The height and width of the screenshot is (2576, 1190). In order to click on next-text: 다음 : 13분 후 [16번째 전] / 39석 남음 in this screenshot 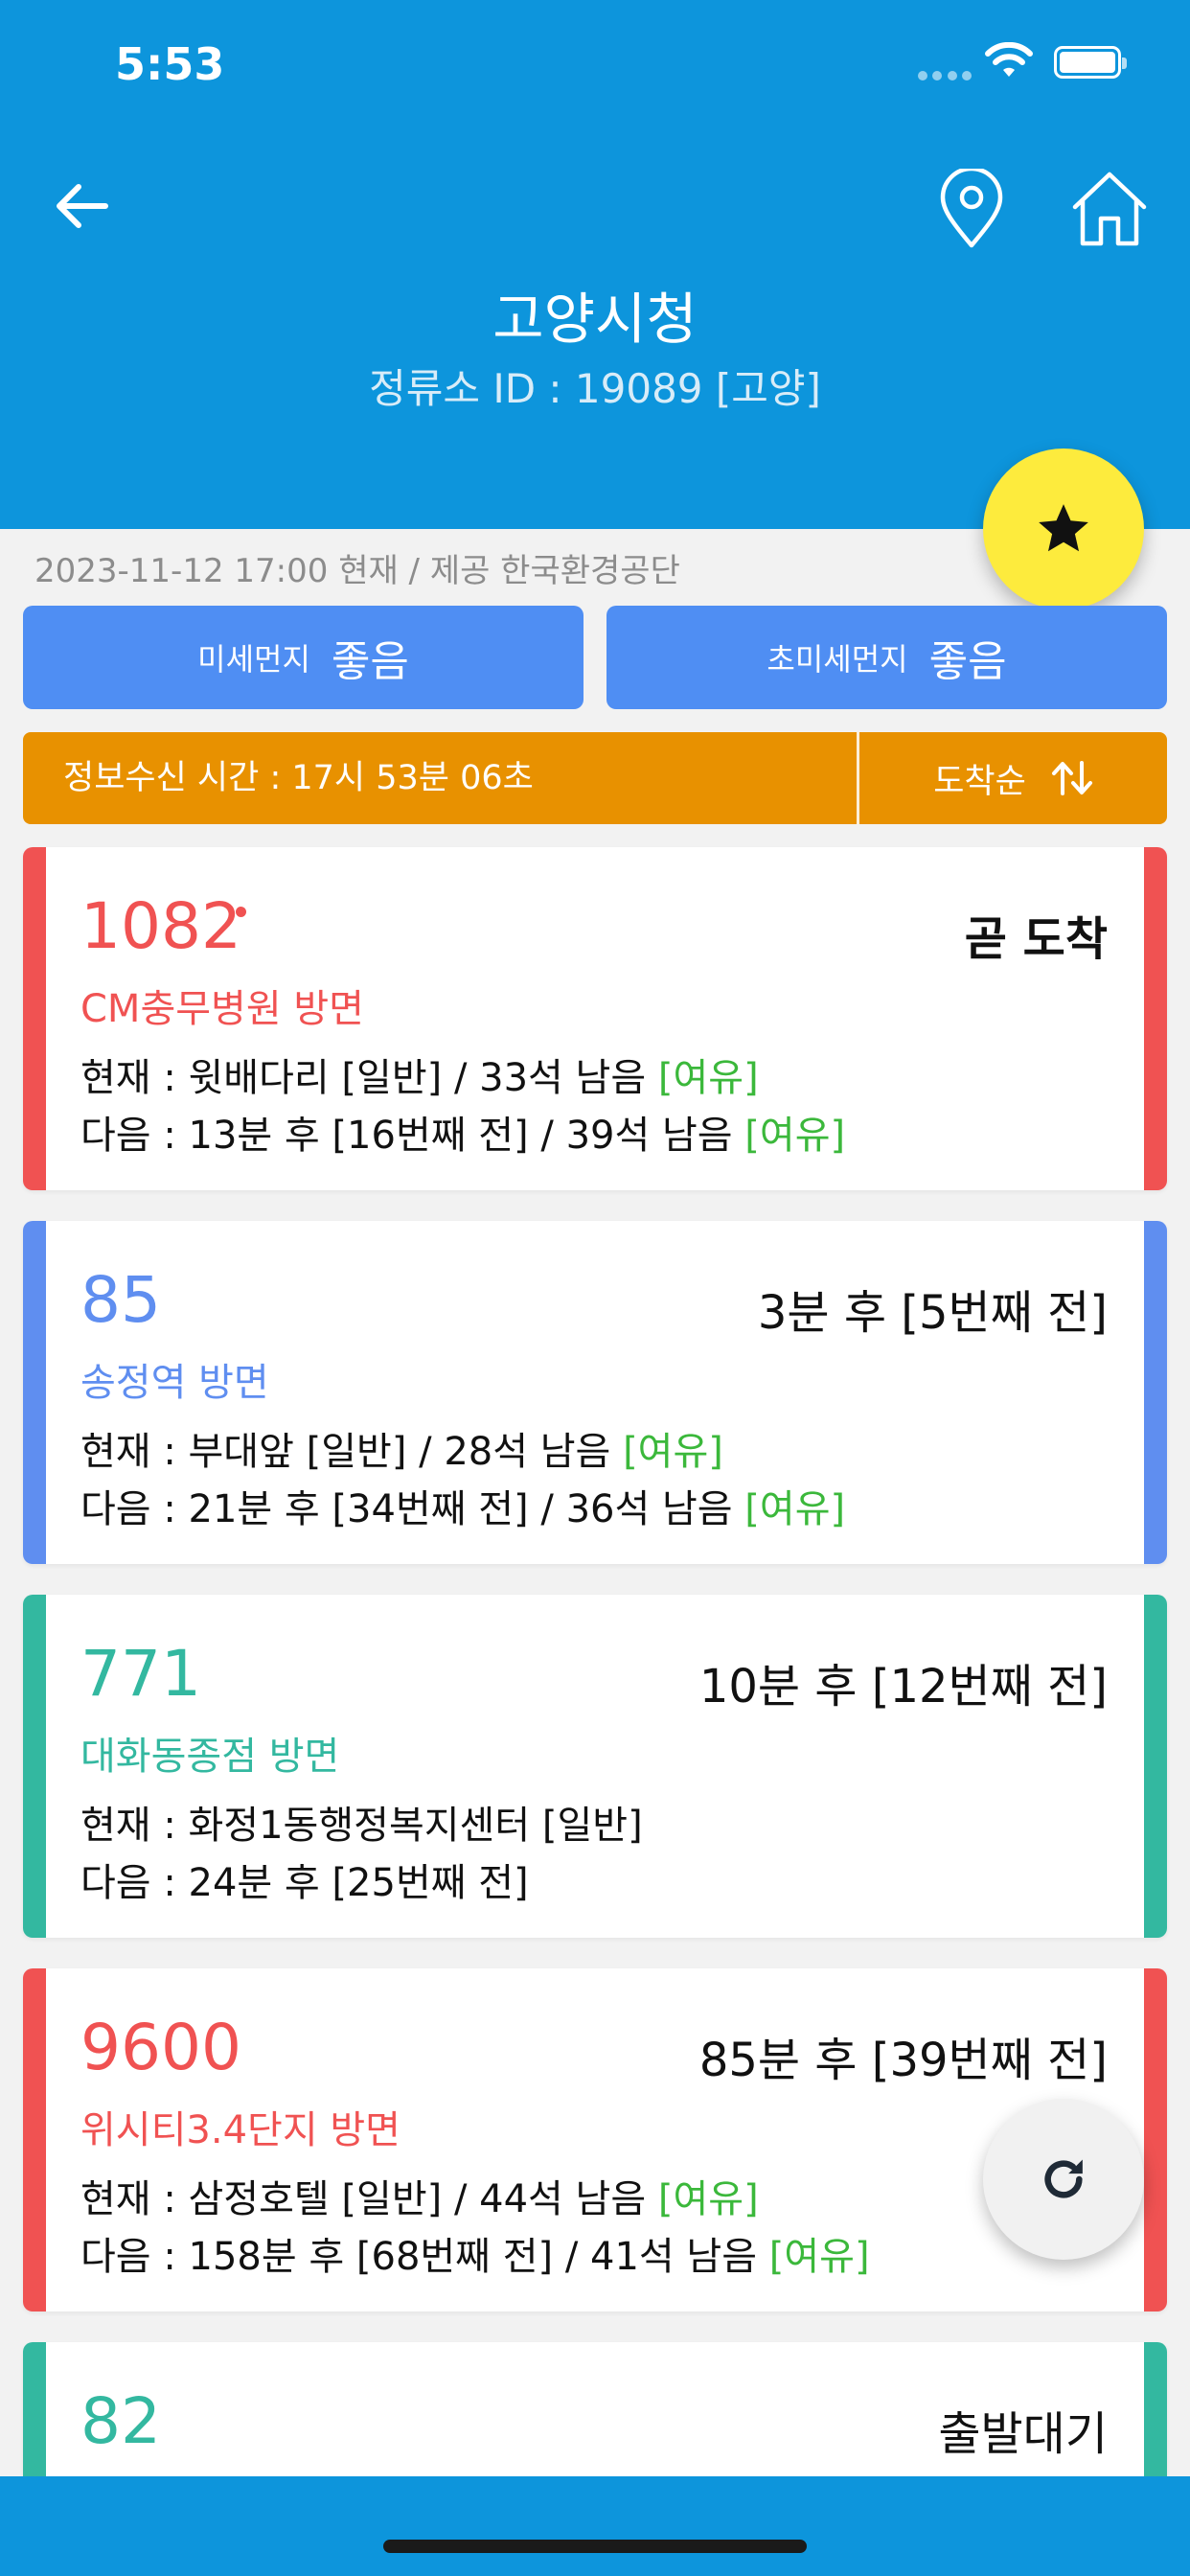, I will do `click(413, 1136)`.